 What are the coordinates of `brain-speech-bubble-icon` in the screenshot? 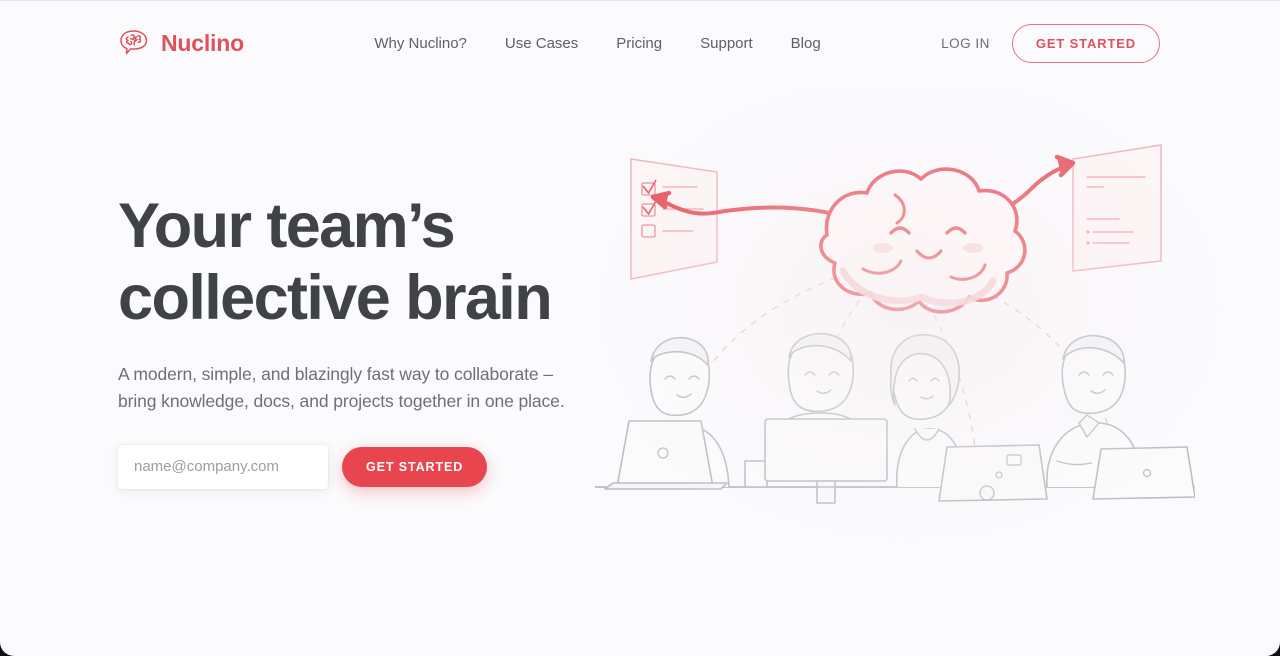 It's located at (135, 43).